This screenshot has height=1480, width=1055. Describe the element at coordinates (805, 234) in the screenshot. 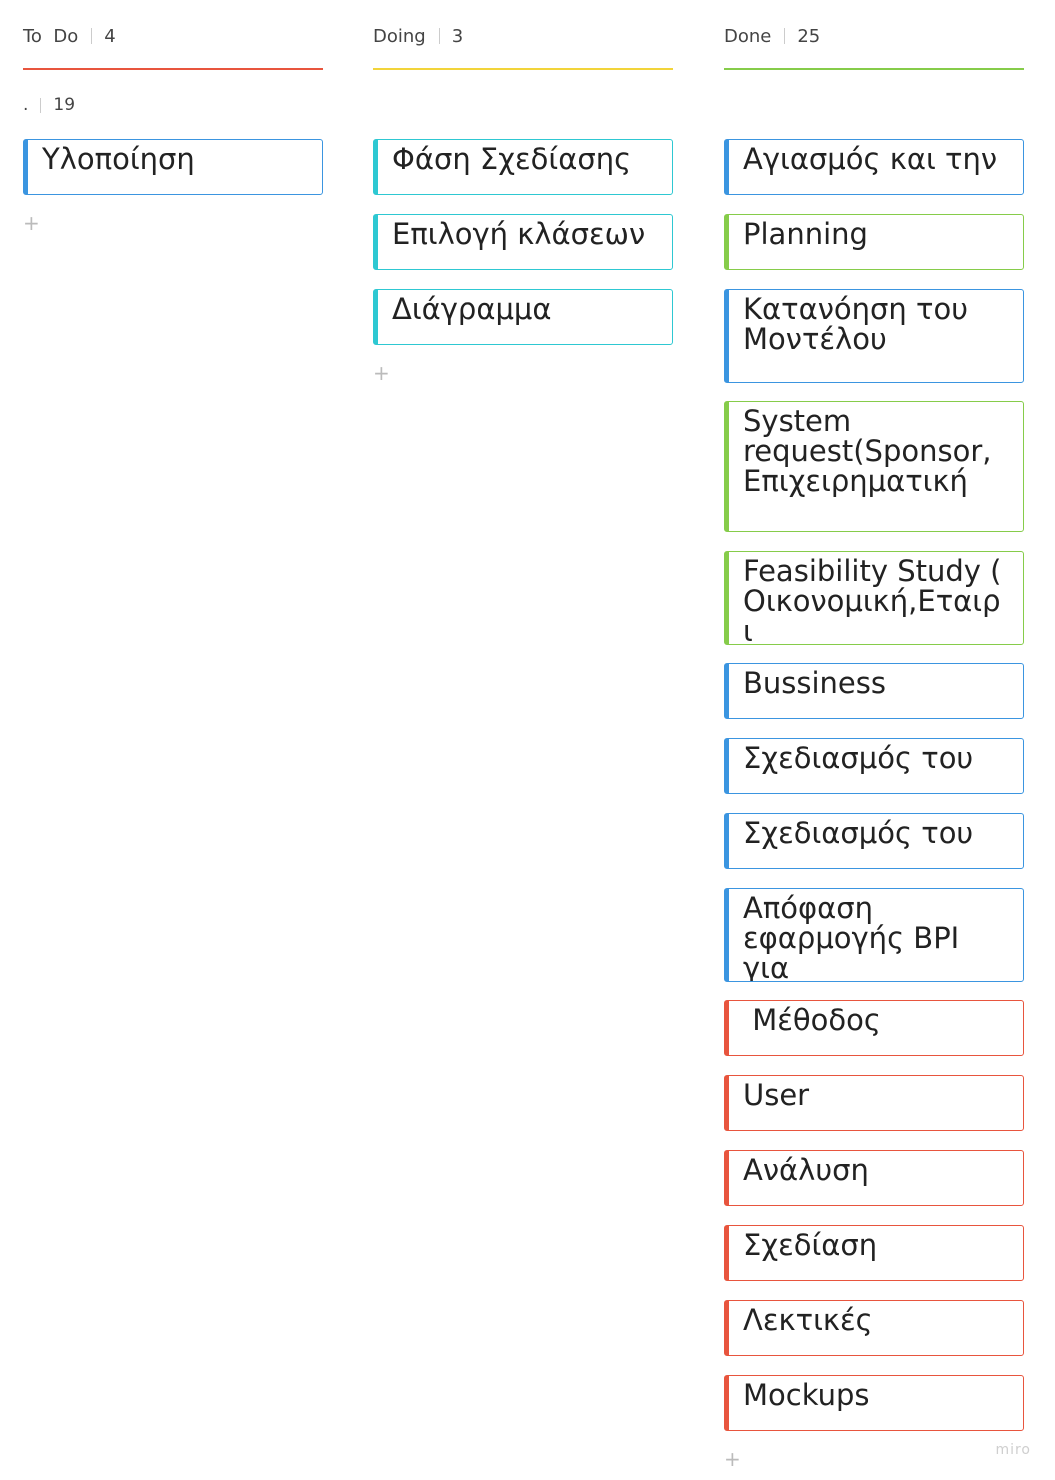

I see `card-text: Planning` at that location.